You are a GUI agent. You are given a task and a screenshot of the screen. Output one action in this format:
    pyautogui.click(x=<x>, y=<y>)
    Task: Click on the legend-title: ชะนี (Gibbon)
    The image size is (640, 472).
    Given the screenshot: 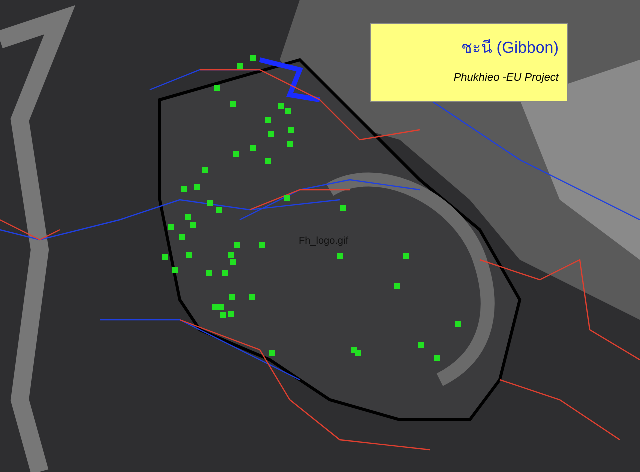 What is the action you would take?
    pyautogui.click(x=510, y=49)
    